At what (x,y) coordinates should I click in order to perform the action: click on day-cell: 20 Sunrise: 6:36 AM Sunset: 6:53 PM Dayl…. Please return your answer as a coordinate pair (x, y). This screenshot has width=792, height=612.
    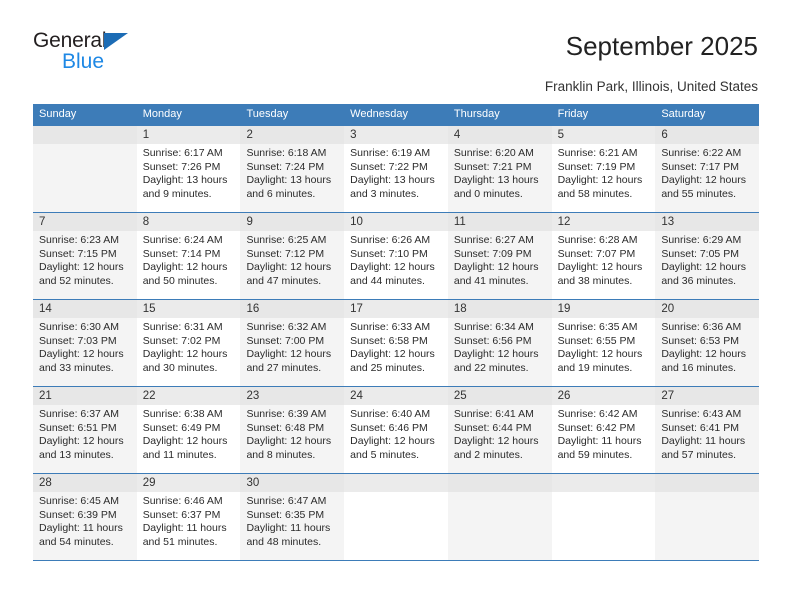
    Looking at the image, I should click on (707, 343).